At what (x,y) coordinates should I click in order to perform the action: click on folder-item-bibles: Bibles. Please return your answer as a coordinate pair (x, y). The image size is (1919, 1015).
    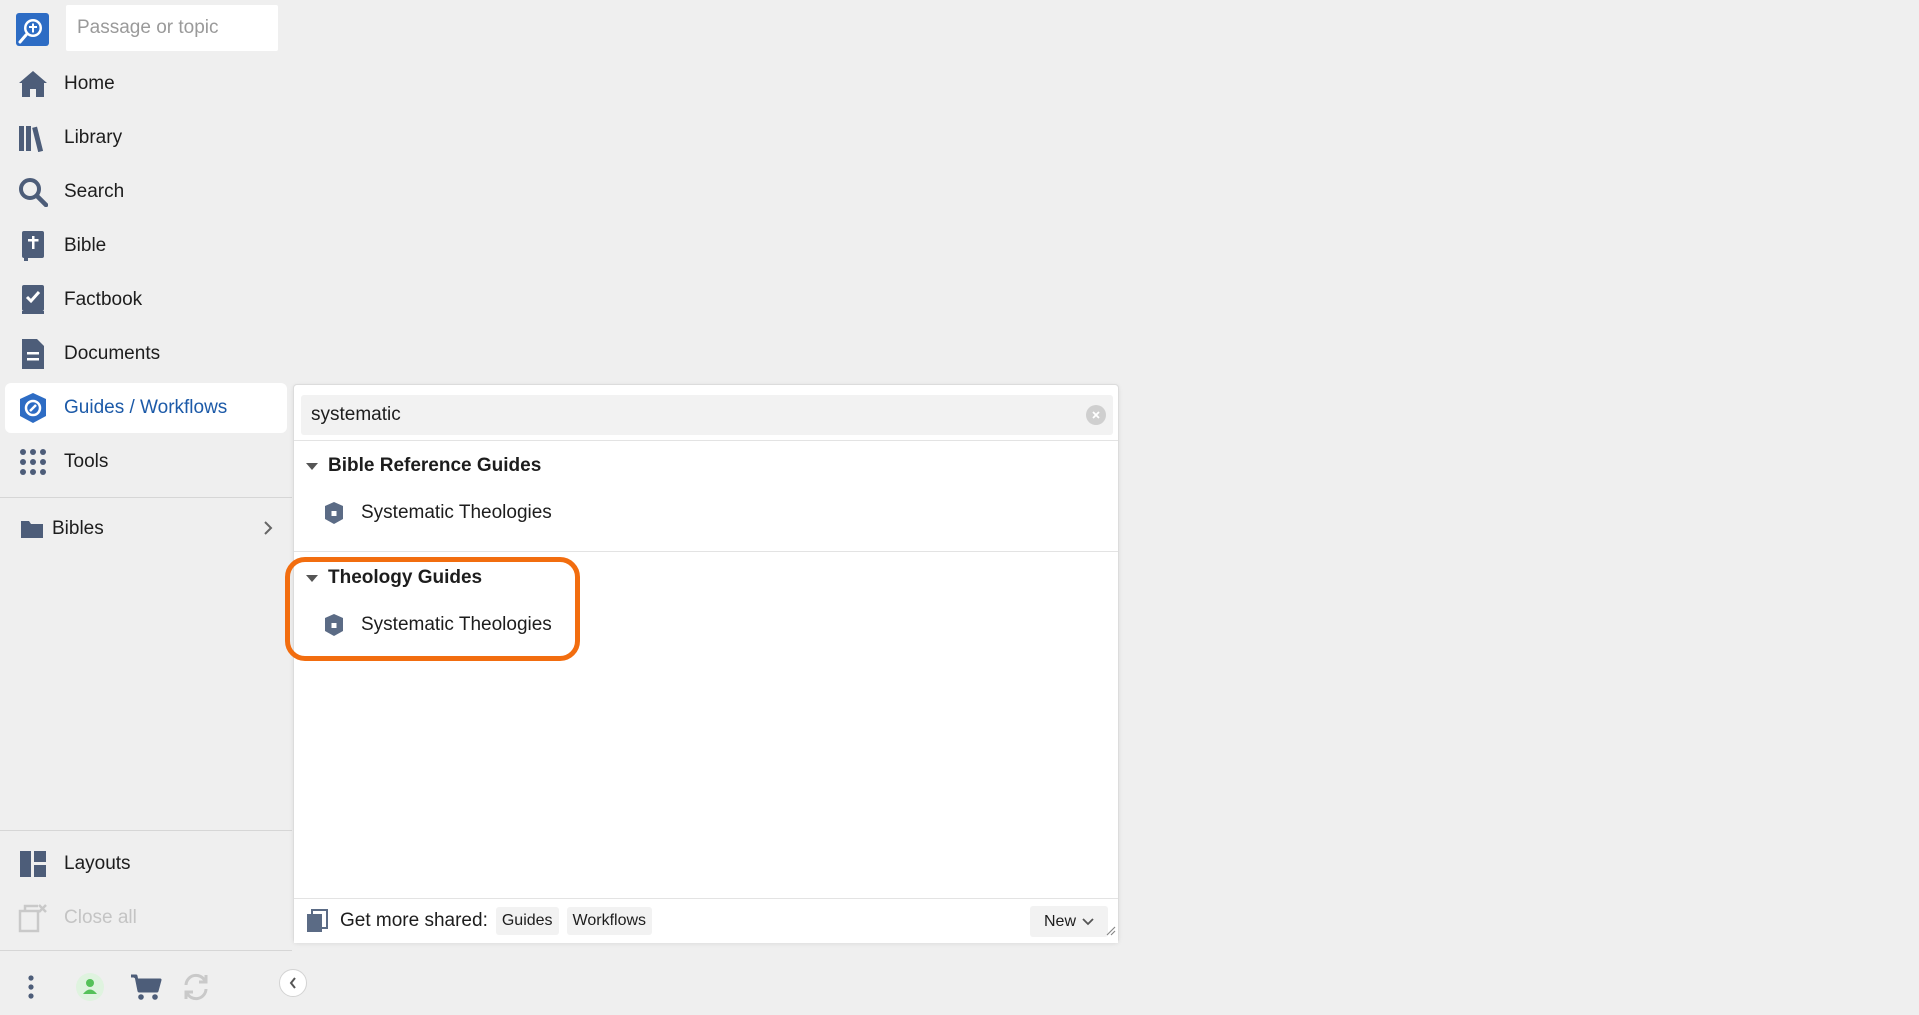
    Looking at the image, I should click on (146, 529).